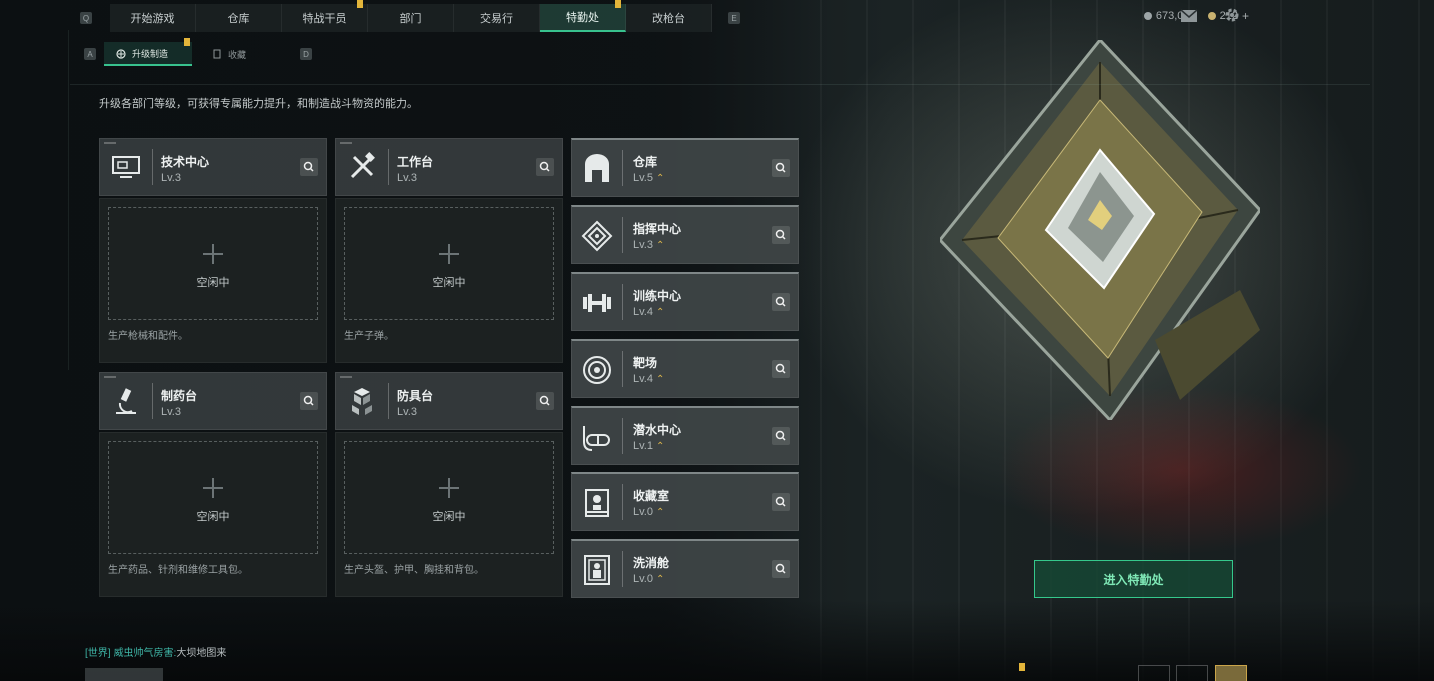  What do you see at coordinates (179, 396) in the screenshot?
I see `workshop-name: 制药台` at bounding box center [179, 396].